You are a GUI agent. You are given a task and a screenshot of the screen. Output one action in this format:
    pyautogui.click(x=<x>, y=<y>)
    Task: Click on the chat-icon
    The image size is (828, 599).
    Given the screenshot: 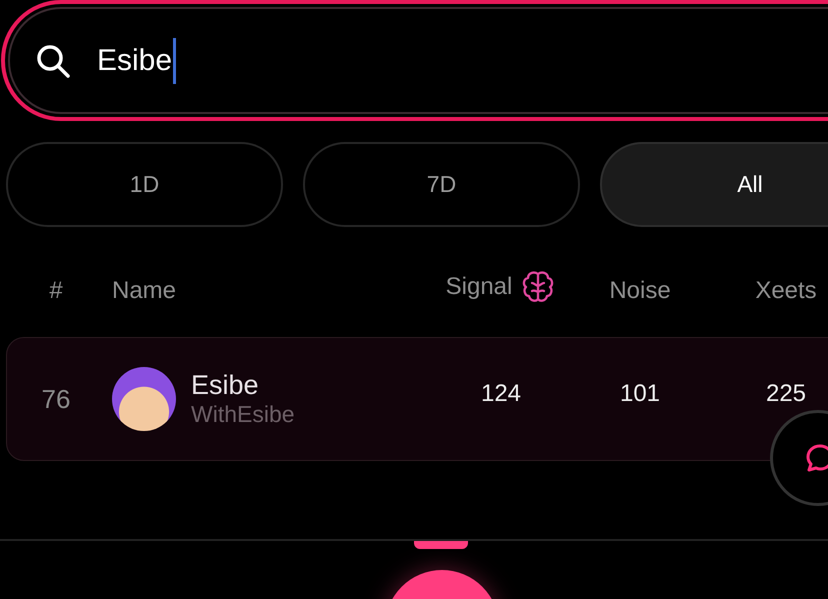 What is the action you would take?
    pyautogui.click(x=816, y=458)
    